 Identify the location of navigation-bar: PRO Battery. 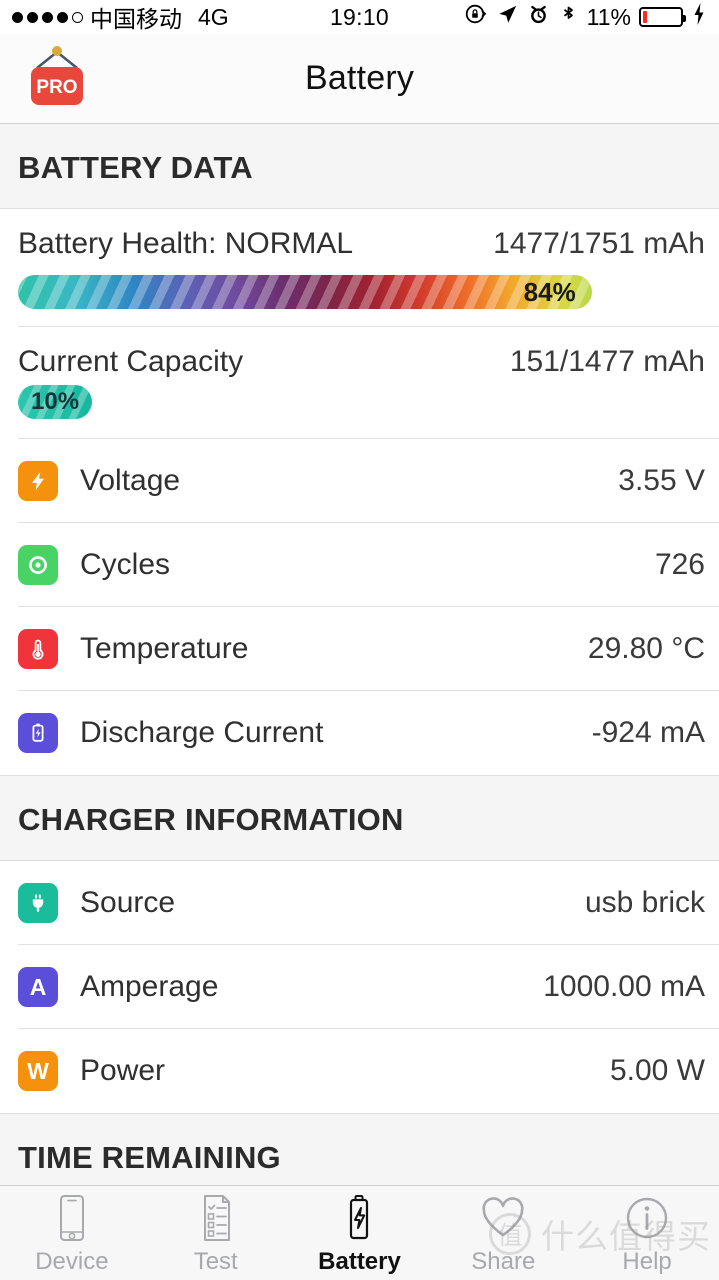
(359, 79).